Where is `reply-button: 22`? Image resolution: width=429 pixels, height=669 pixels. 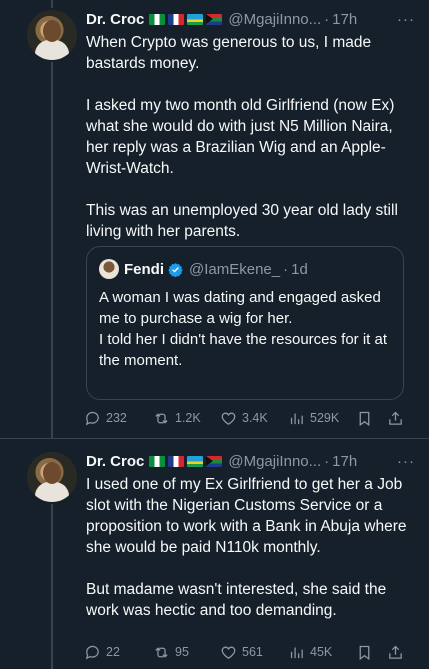
reply-button: 22 is located at coordinates (102, 652).